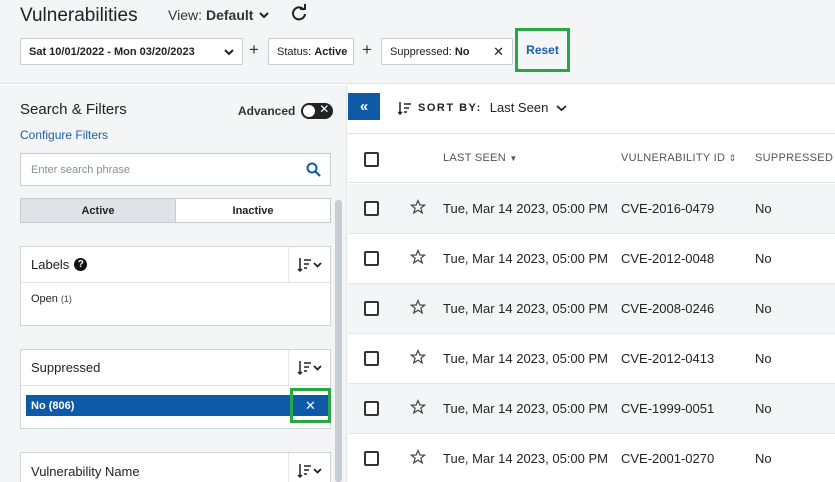 Image resolution: width=835 pixels, height=482 pixels. What do you see at coordinates (156, 169) in the screenshot?
I see `search-input` at bounding box center [156, 169].